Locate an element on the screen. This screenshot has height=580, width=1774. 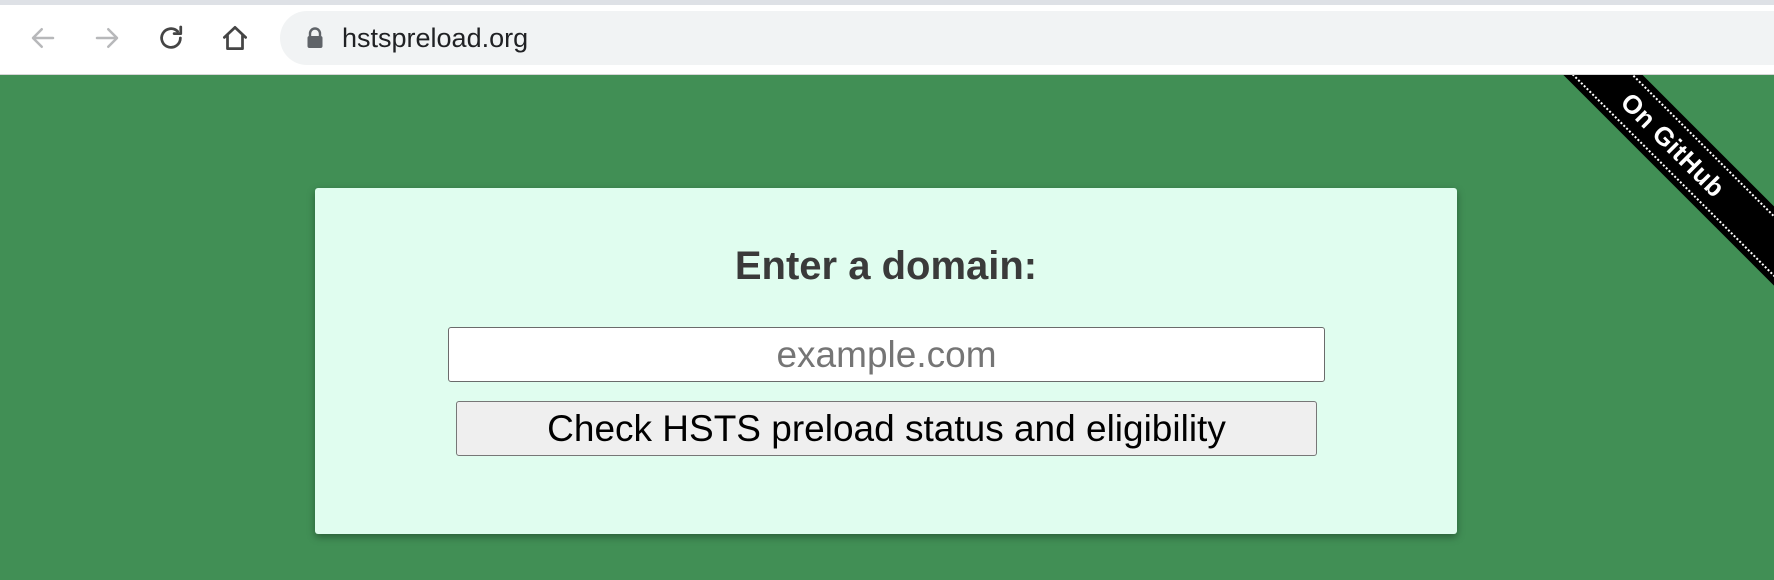
forward-button is located at coordinates (107, 38).